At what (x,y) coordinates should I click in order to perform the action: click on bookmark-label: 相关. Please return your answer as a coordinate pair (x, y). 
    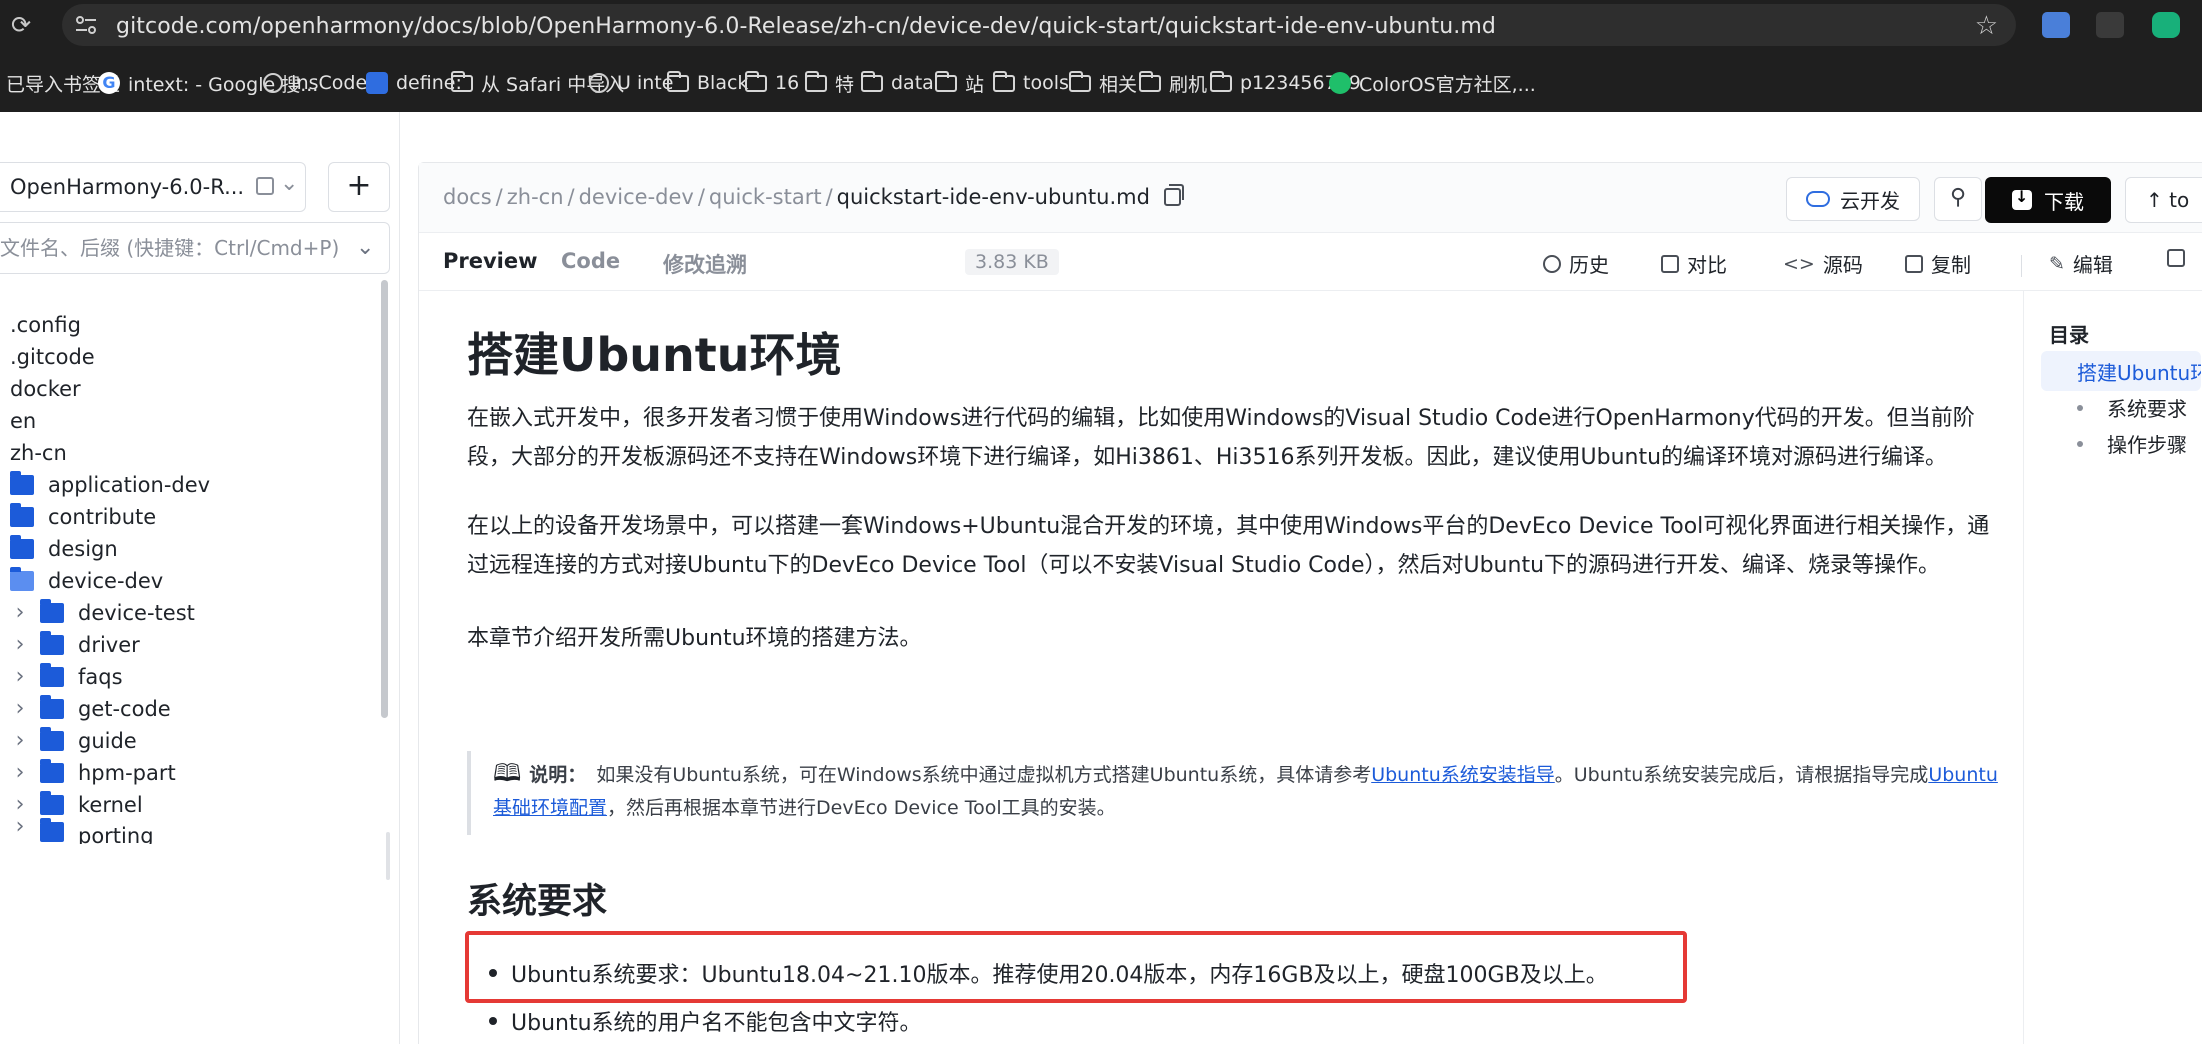
    Looking at the image, I should click on (1118, 84).